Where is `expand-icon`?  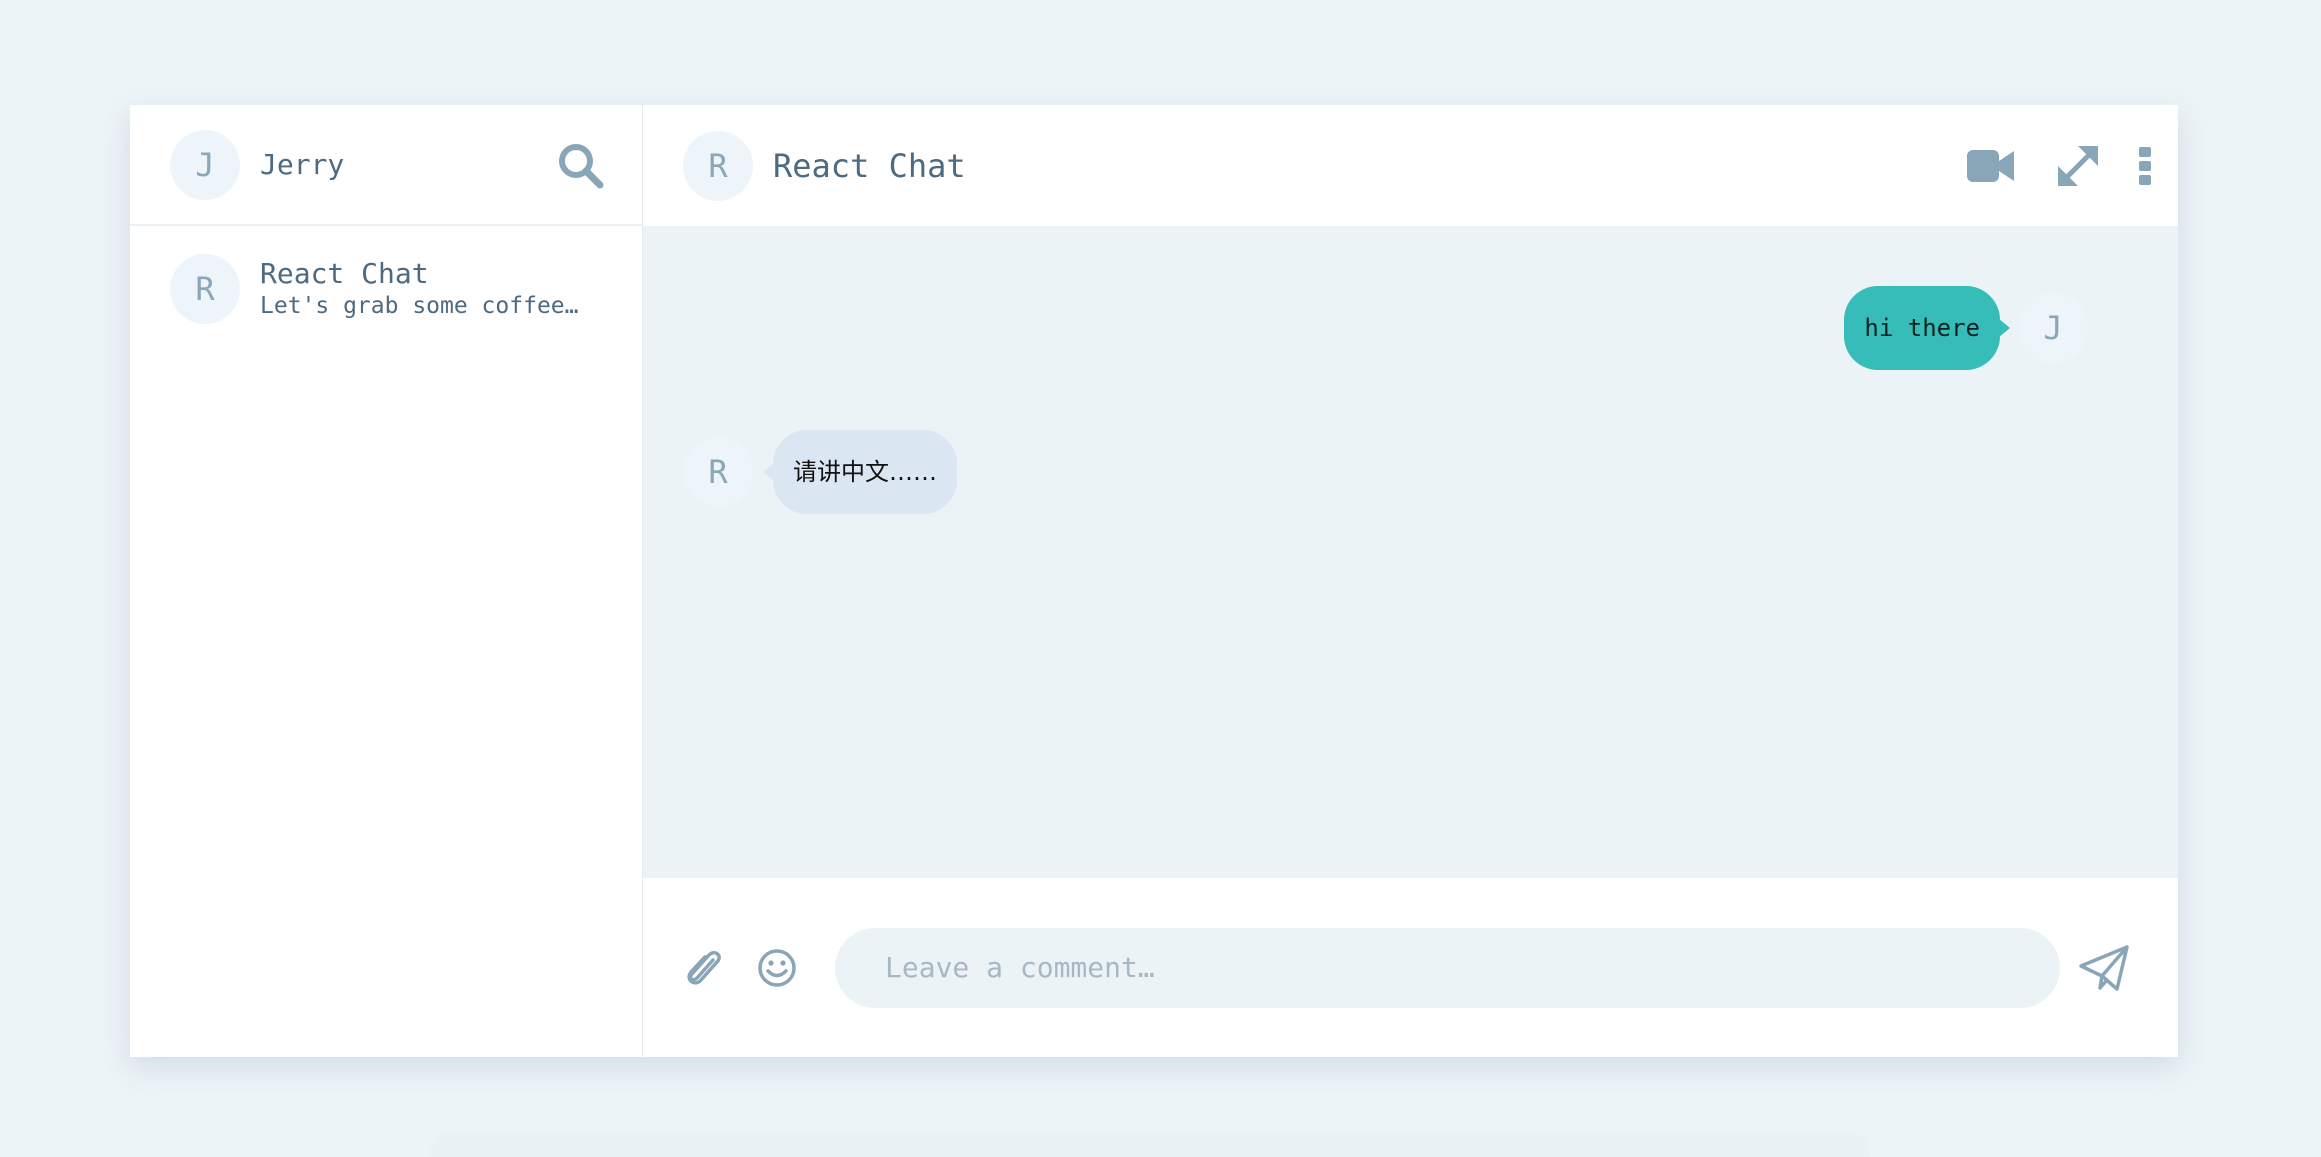 expand-icon is located at coordinates (2078, 166).